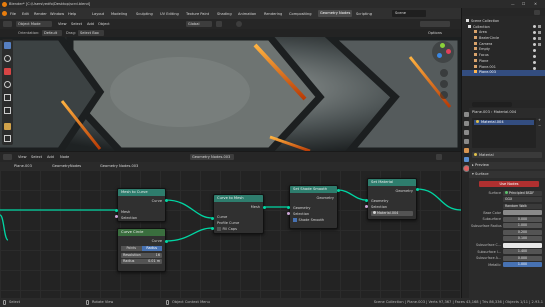 The height and width of the screenshot is (307, 545). What do you see at coordinates (522, 213) in the screenshot?
I see `base-color-swatch` at bounding box center [522, 213].